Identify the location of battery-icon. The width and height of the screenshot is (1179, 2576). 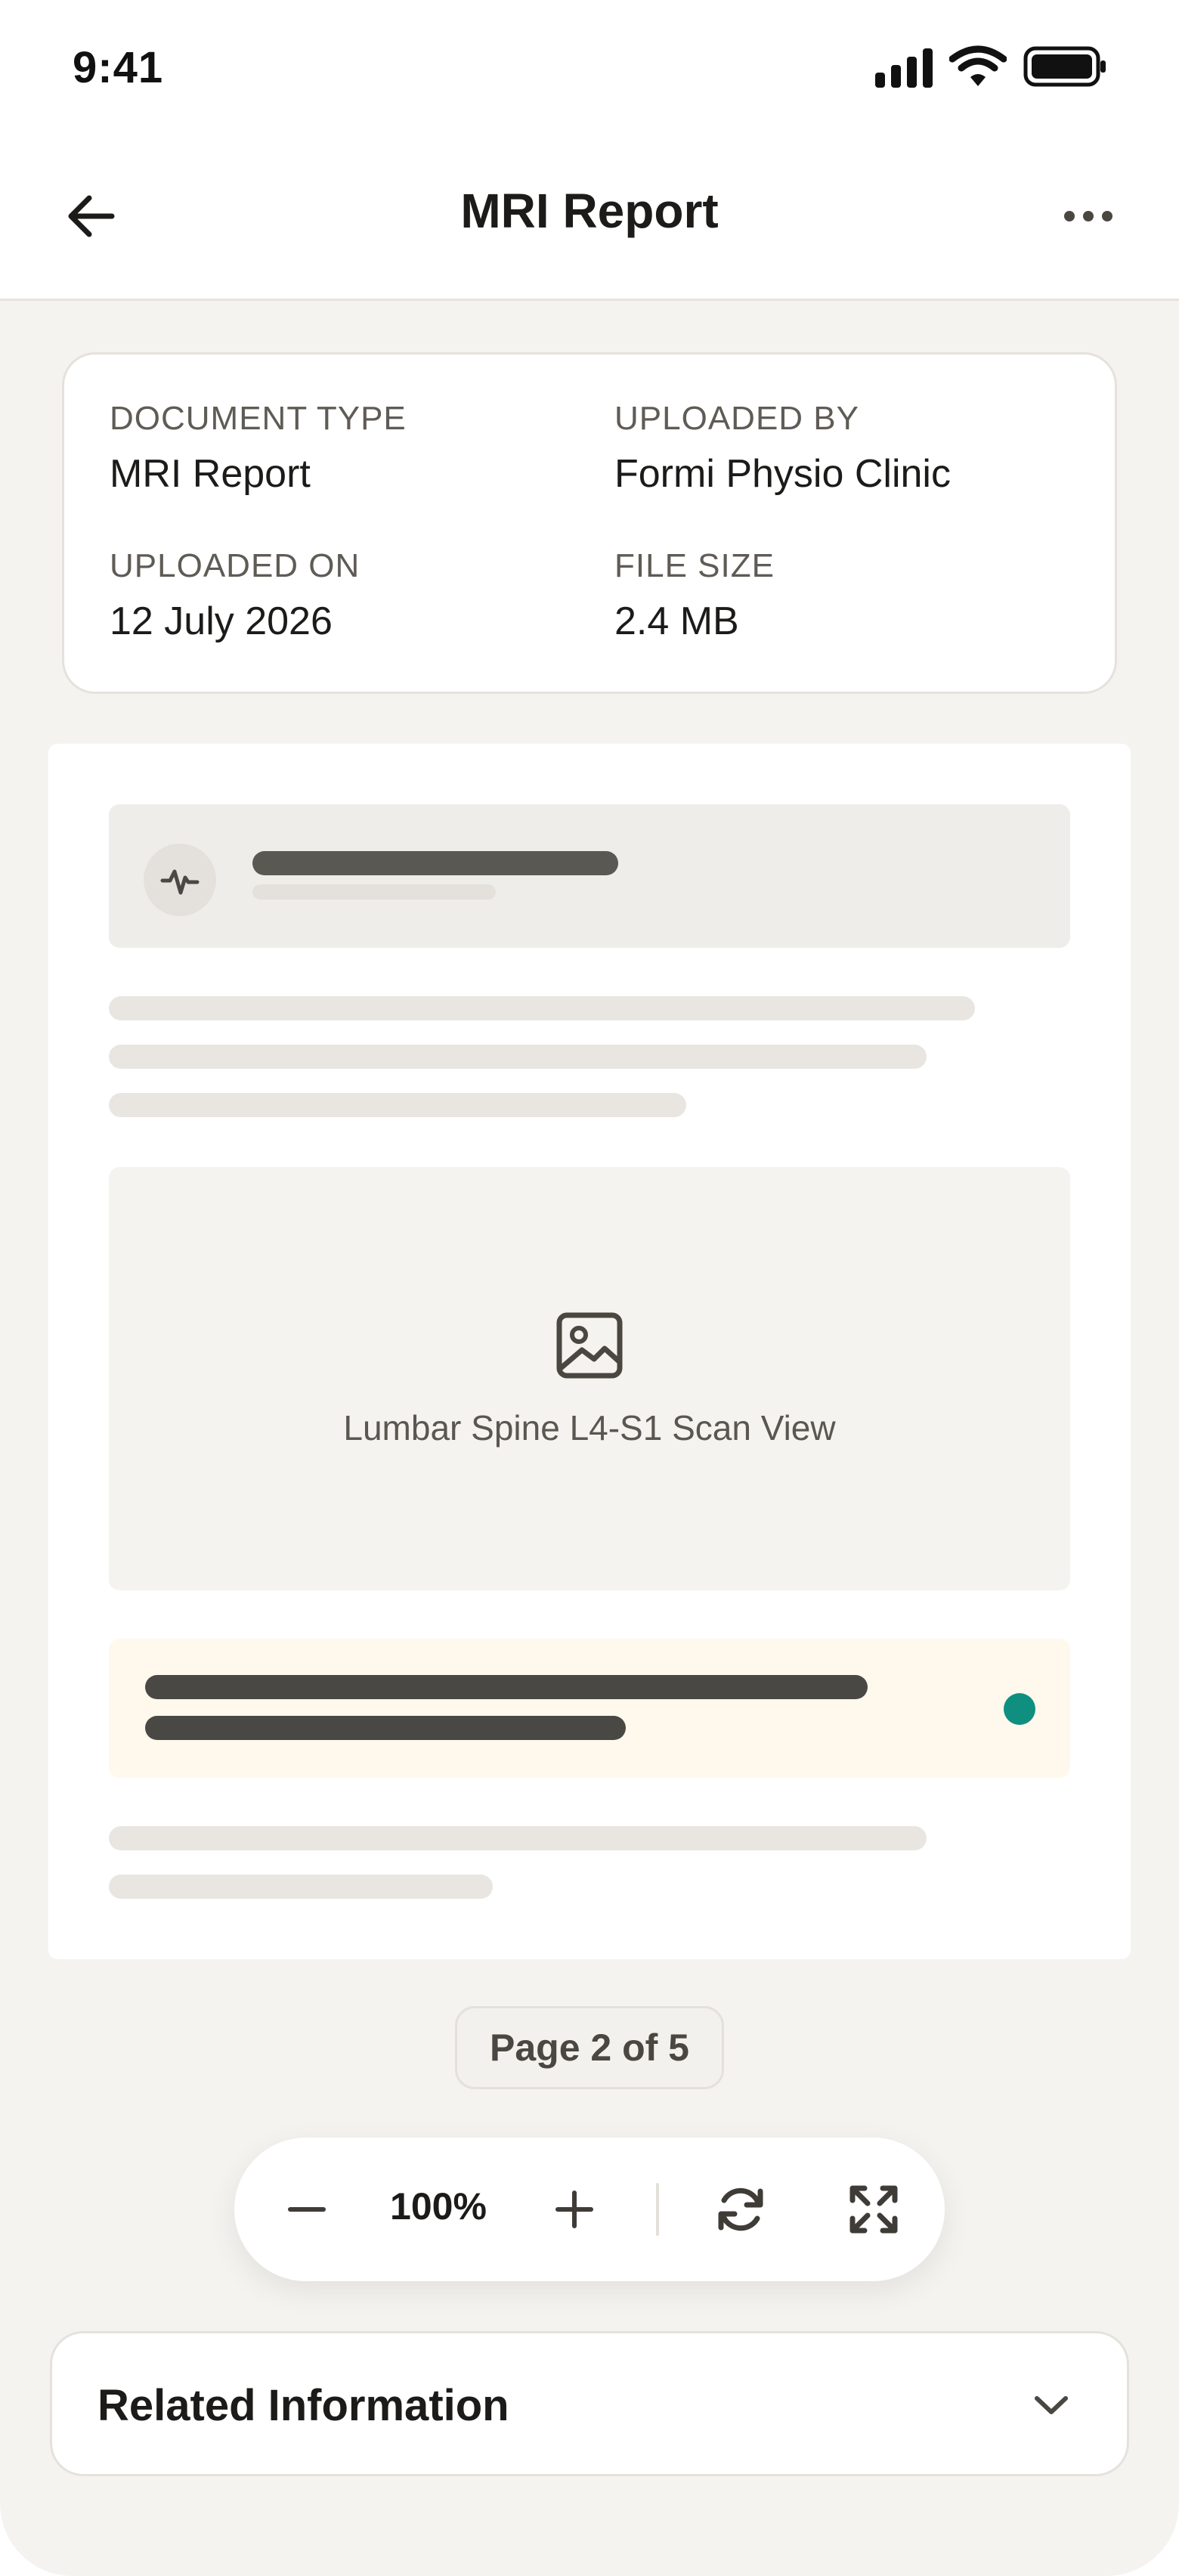
(1064, 66).